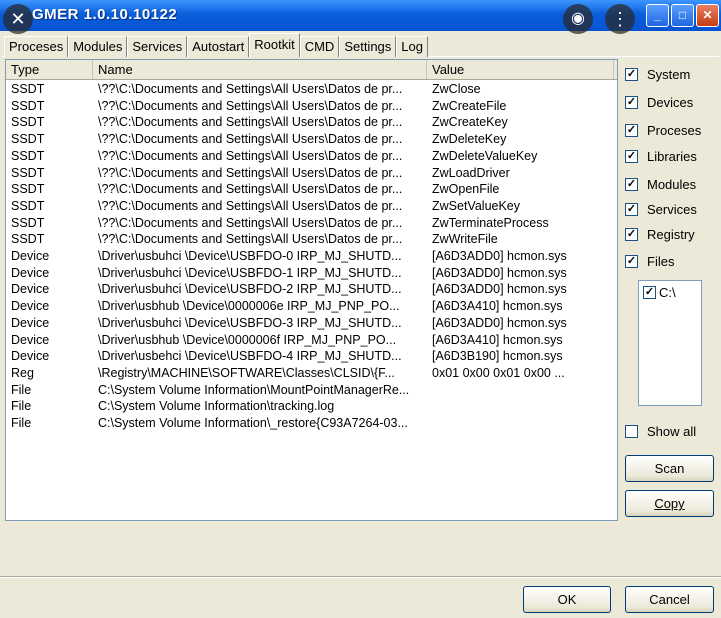 The width and height of the screenshot is (721, 618). I want to click on row-value: [A6D3A410] hcmon.sys, so click(497, 339).